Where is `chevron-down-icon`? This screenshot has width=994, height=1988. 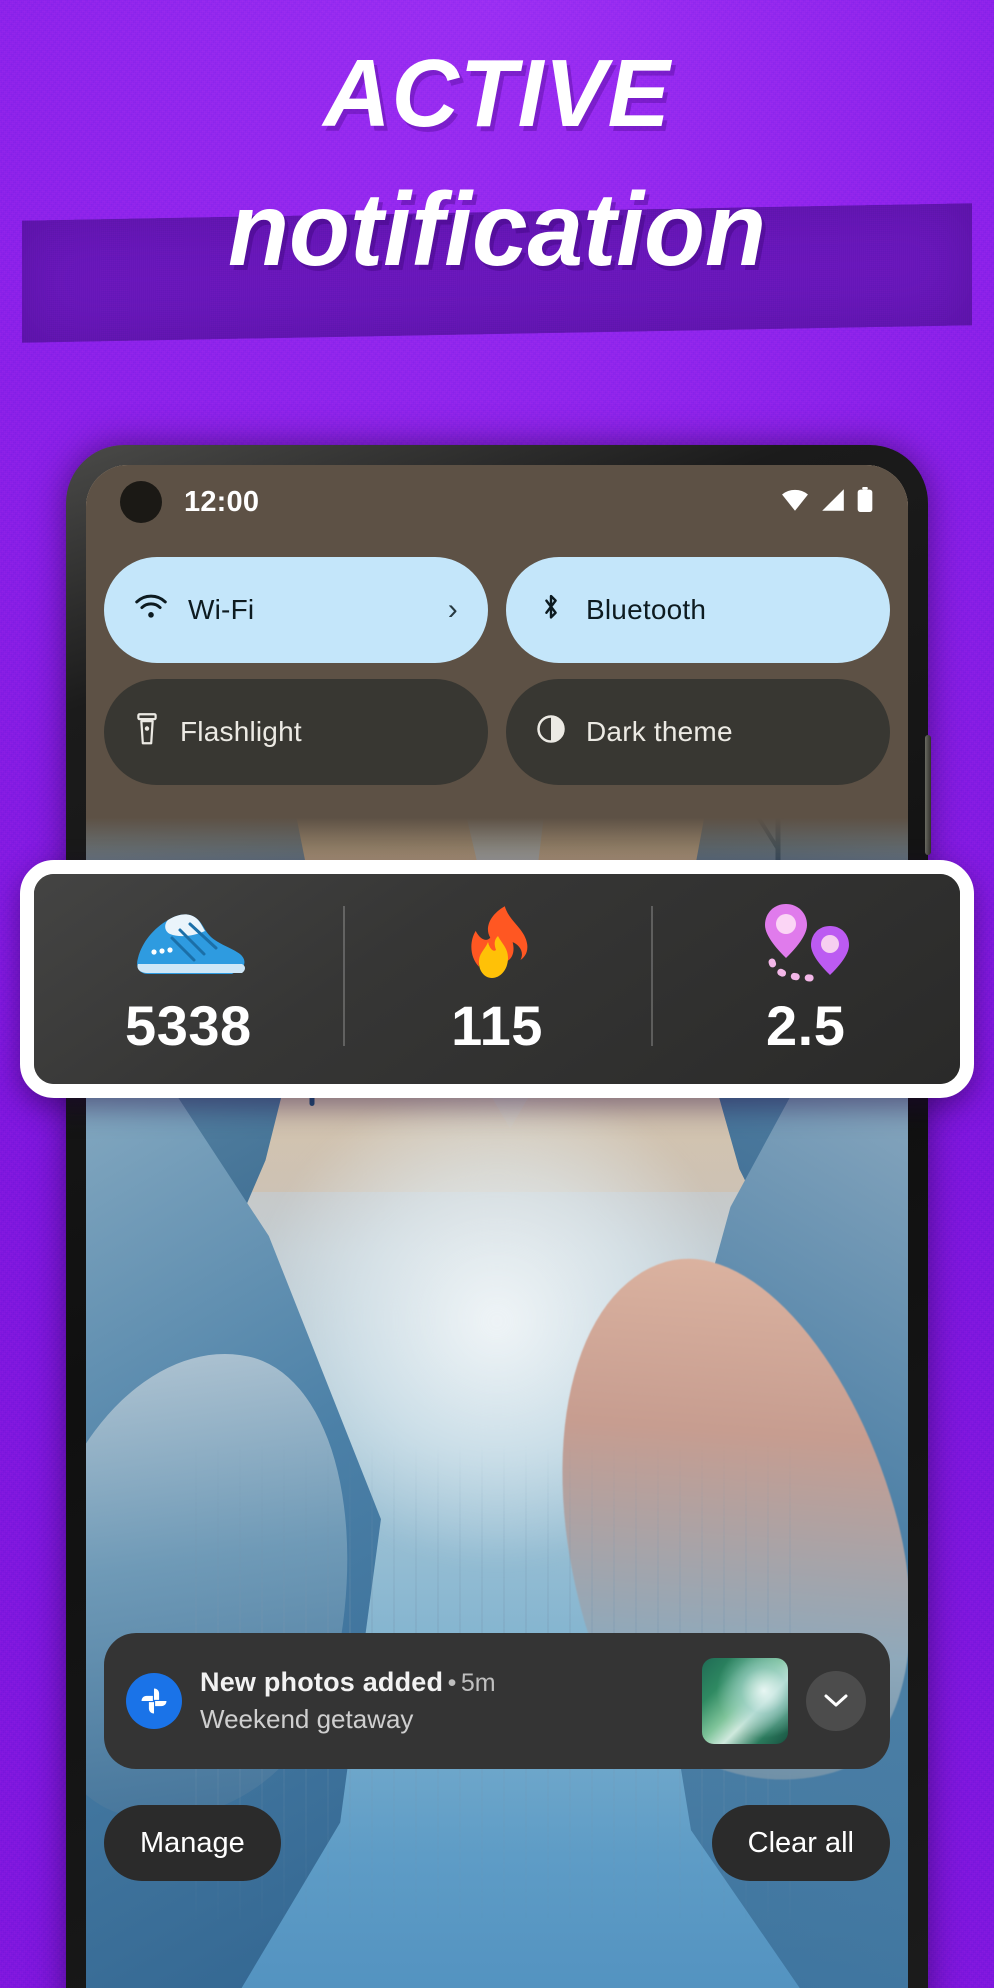 chevron-down-icon is located at coordinates (836, 1701).